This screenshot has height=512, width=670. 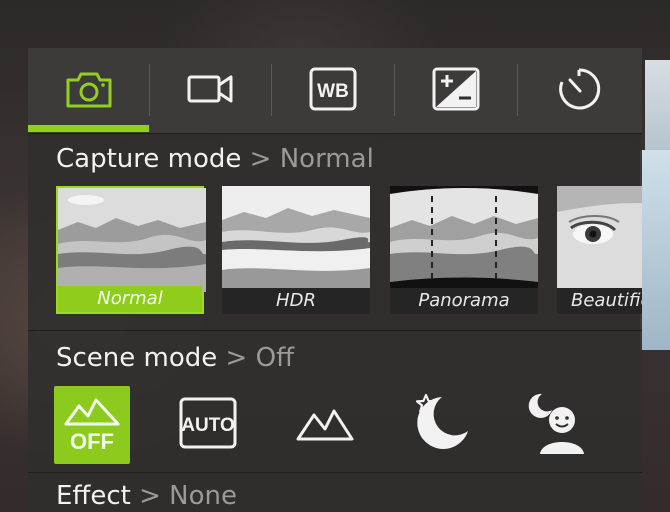 What do you see at coordinates (93, 496) in the screenshot?
I see `effect-title: Effect` at bounding box center [93, 496].